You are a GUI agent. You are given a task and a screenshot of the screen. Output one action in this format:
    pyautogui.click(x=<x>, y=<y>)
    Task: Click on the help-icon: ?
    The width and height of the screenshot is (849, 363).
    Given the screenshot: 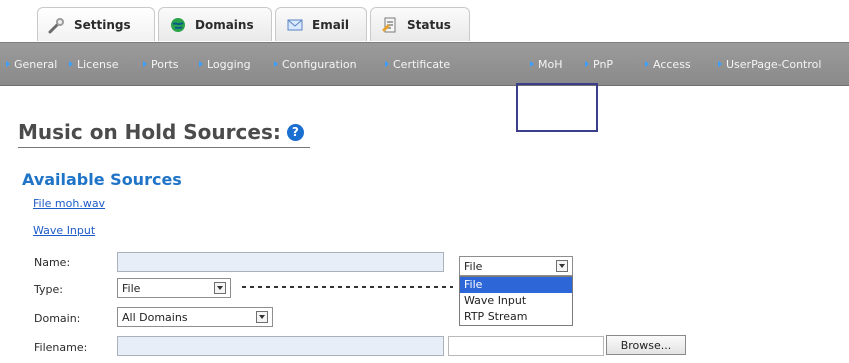 What is the action you would take?
    pyautogui.click(x=295, y=132)
    